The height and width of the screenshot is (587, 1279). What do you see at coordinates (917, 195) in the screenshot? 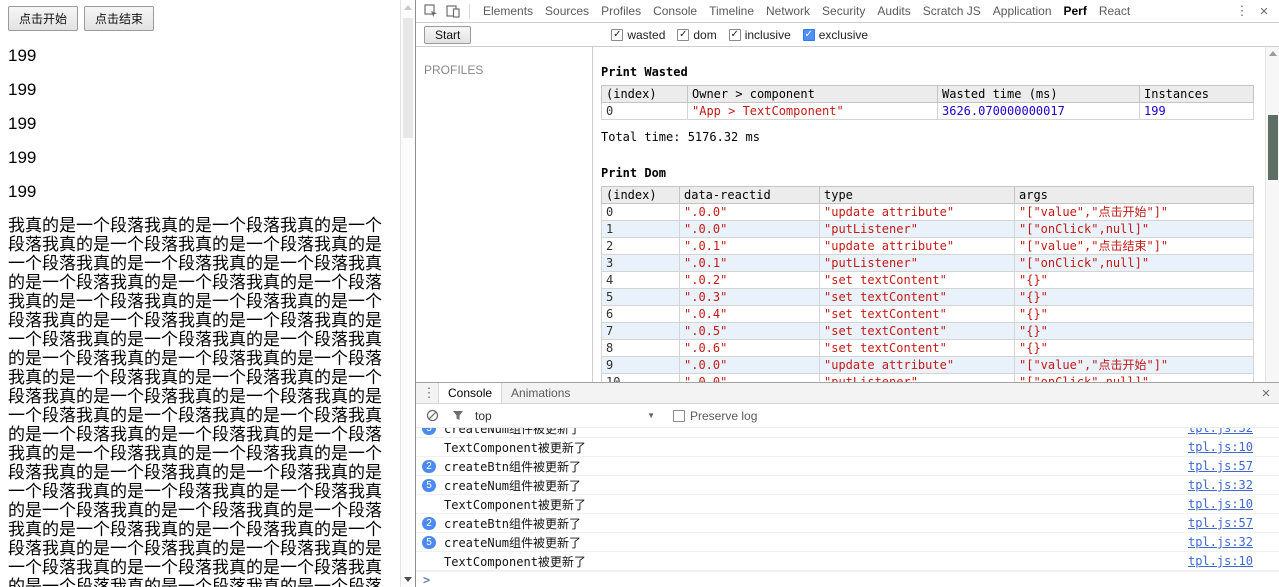
I see `column-header: type` at bounding box center [917, 195].